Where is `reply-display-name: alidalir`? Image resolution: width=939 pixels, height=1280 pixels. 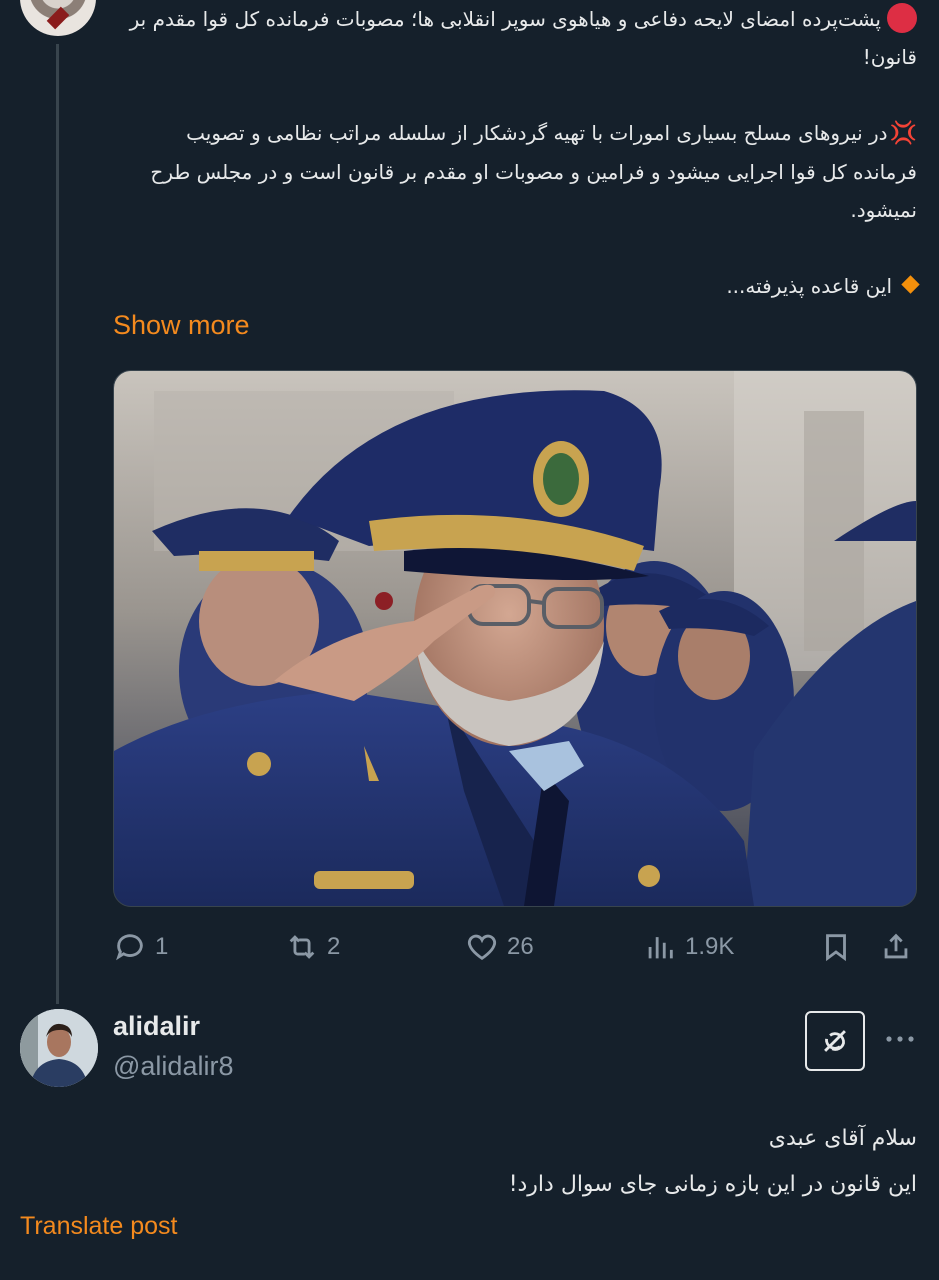
reply-display-name: alidalir is located at coordinates (156, 1026).